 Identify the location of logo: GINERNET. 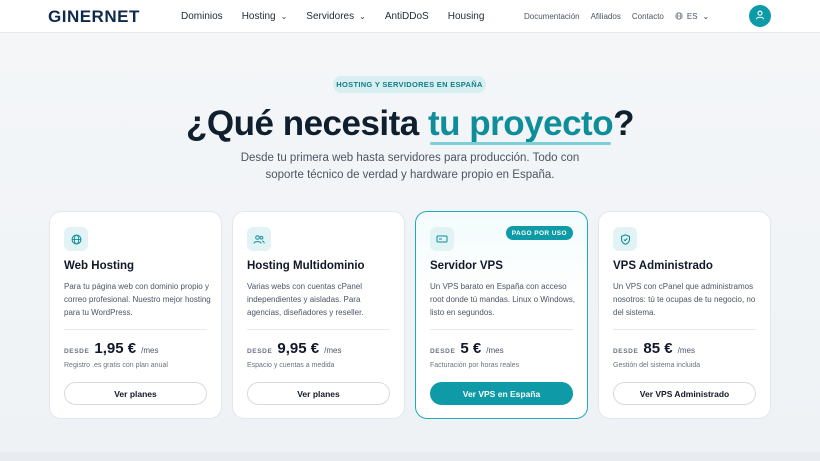
(94, 16).